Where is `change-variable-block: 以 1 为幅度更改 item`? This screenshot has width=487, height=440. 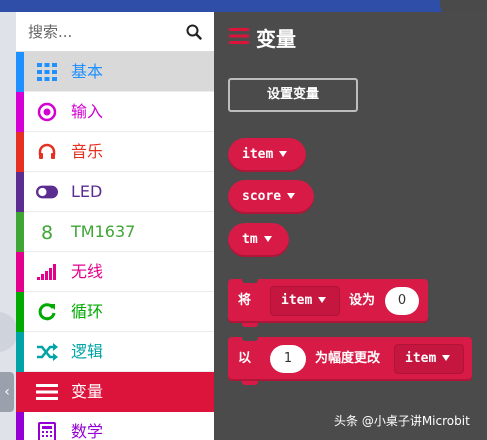
change-variable-block: 以 1 为幅度更改 item is located at coordinates (350, 361).